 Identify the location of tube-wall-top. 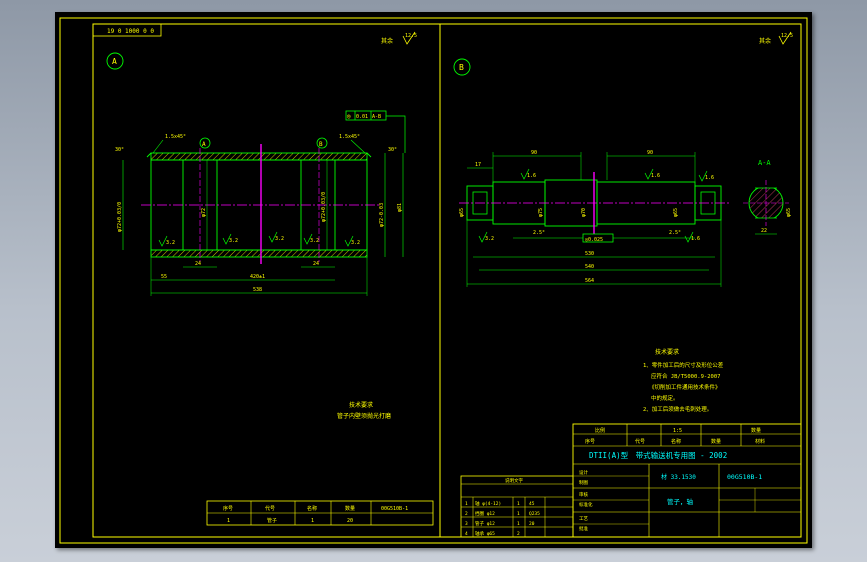
(259, 156).